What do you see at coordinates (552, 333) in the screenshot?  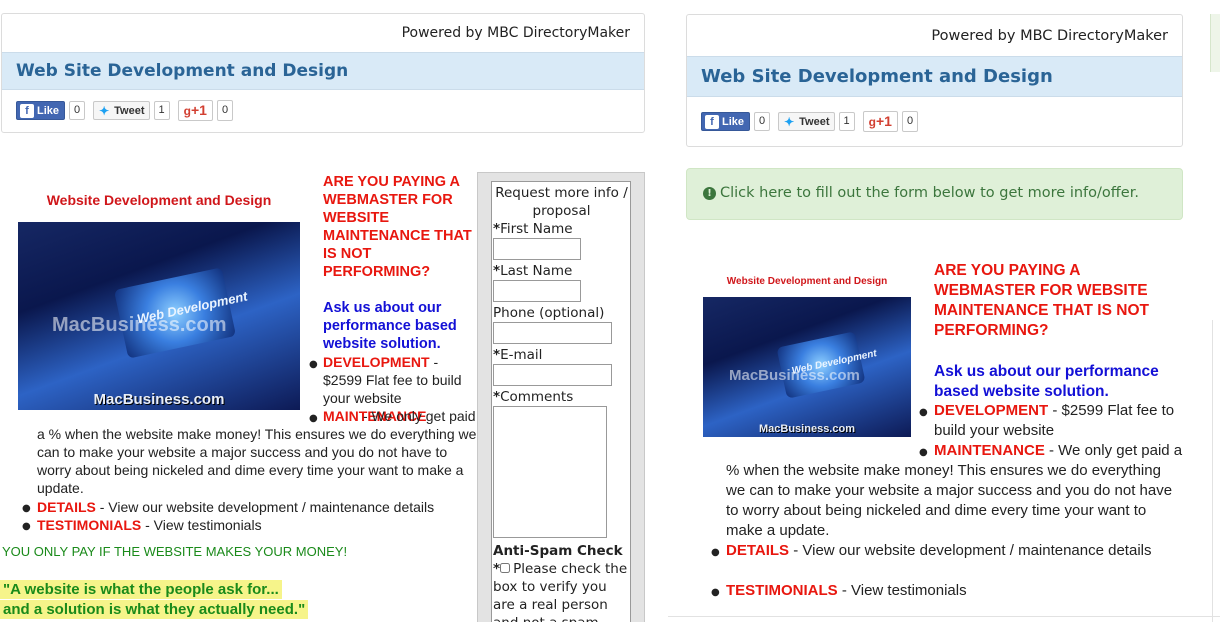 I see `phone-input` at bounding box center [552, 333].